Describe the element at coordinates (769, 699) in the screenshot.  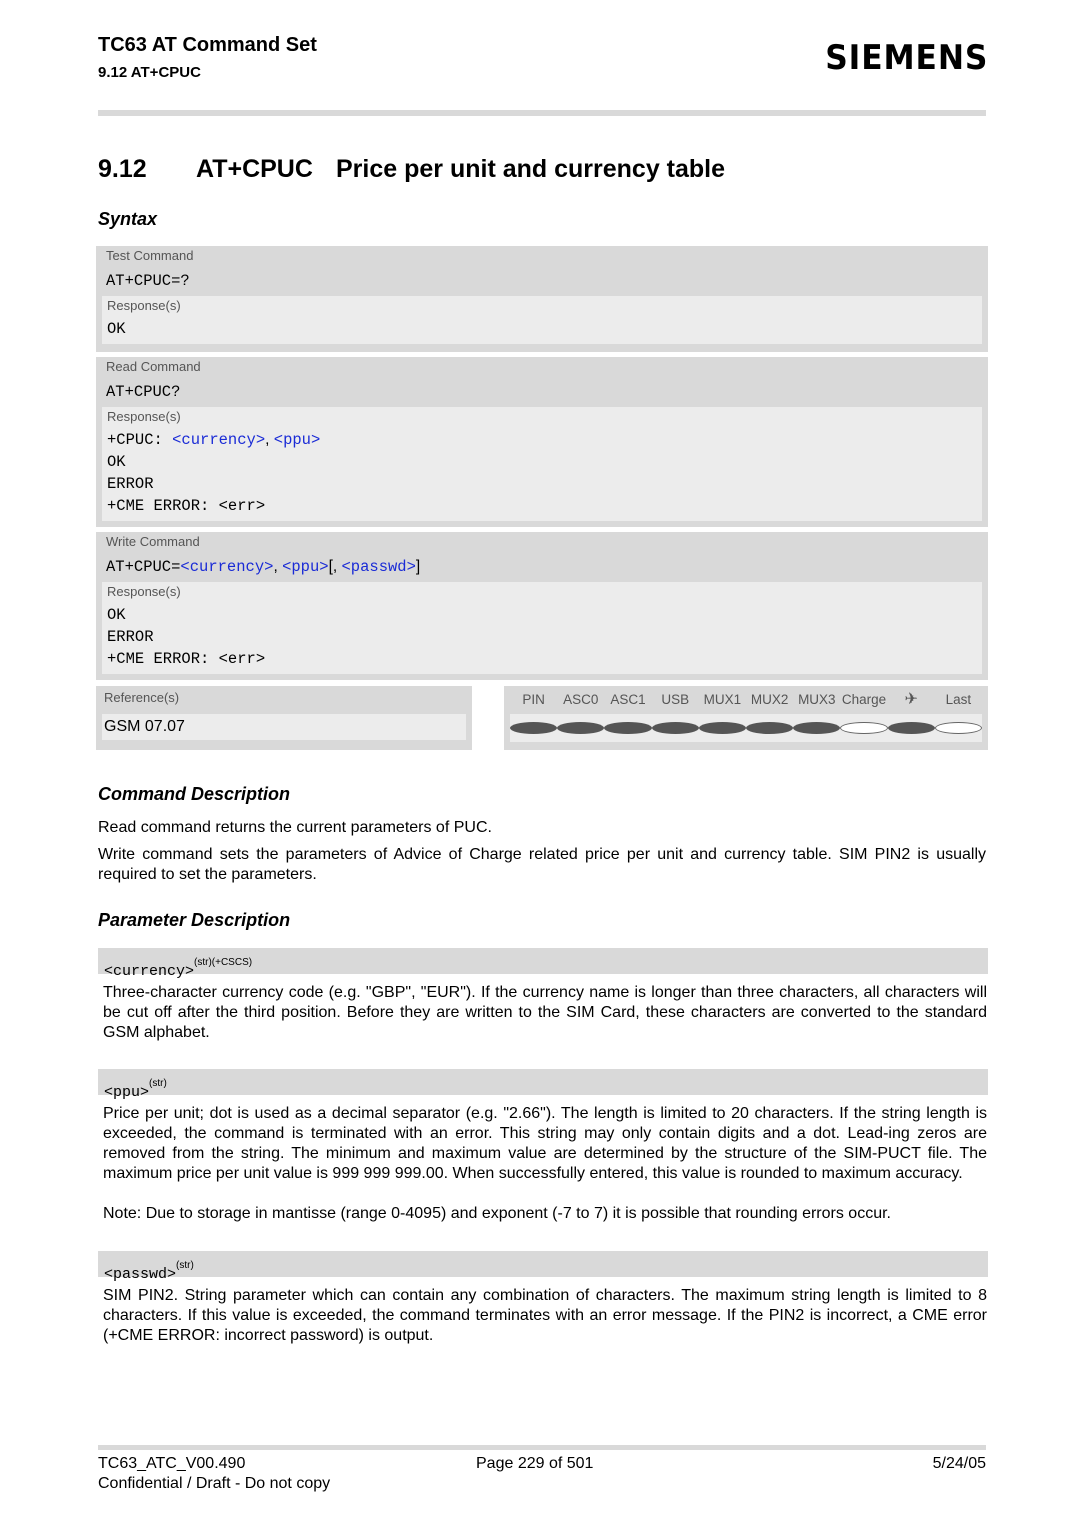
I see `column-header-mux2: MUX2` at that location.